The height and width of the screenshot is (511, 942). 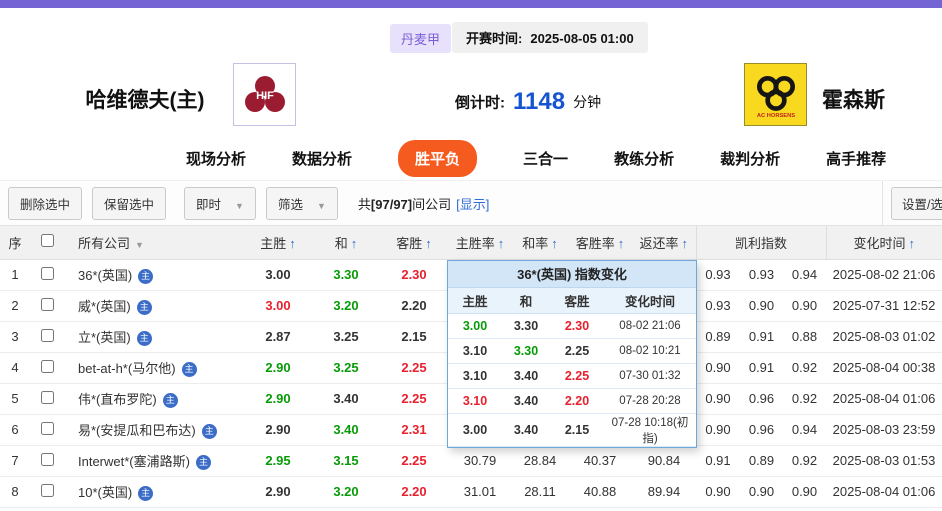 What do you see at coordinates (650, 351) in the screenshot?
I see `popup-change-time: 08-02 10:21` at bounding box center [650, 351].